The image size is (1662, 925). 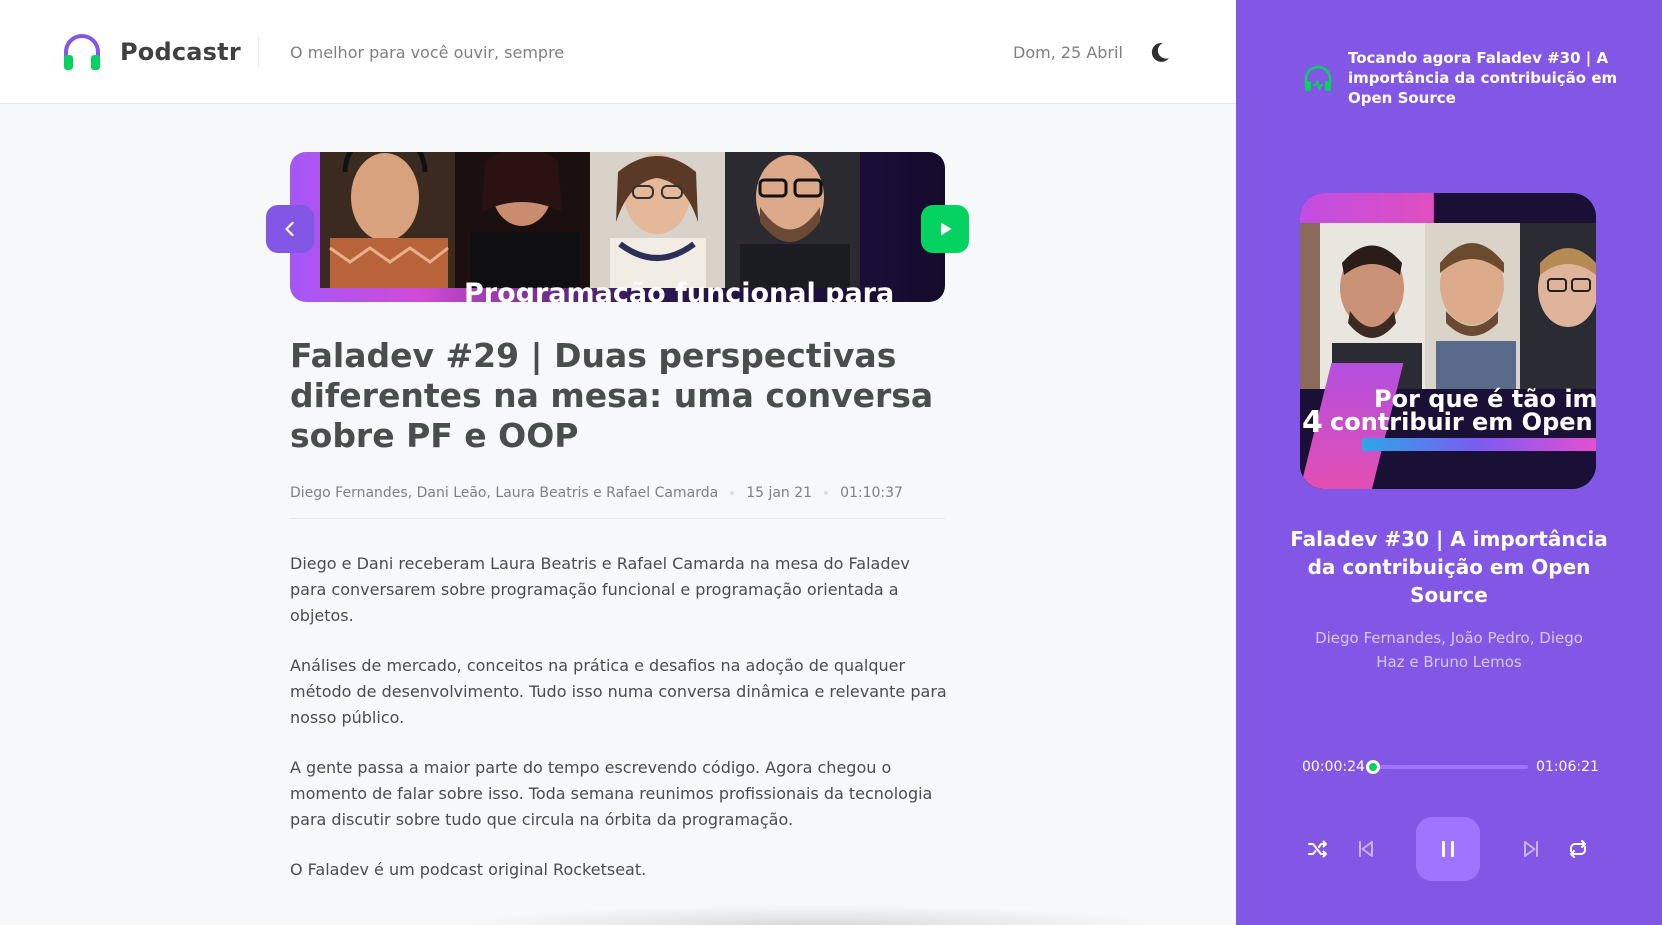 I want to click on previous-button, so click(x=1366, y=849).